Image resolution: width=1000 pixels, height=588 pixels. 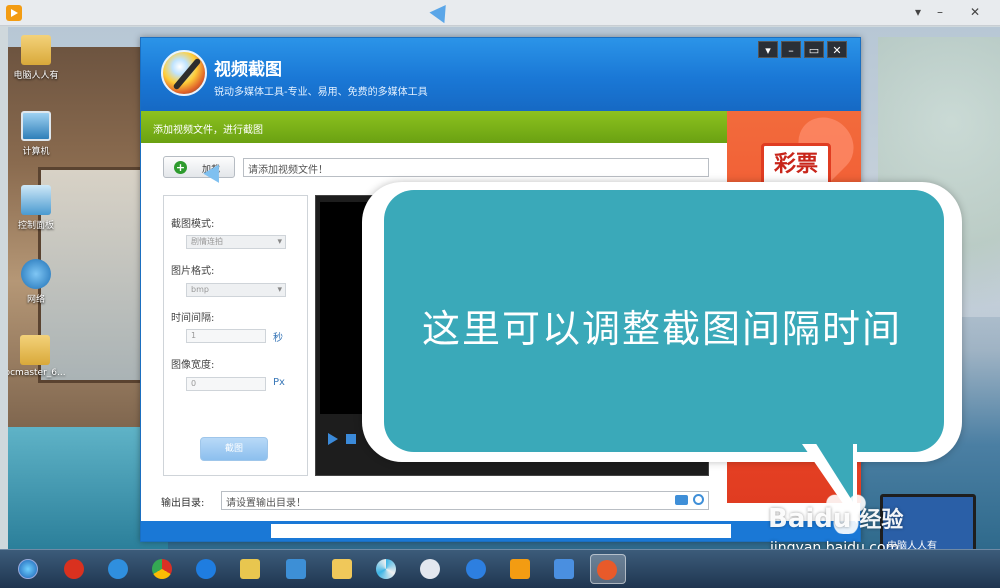 I want to click on explorer-icon, so click(x=342, y=569).